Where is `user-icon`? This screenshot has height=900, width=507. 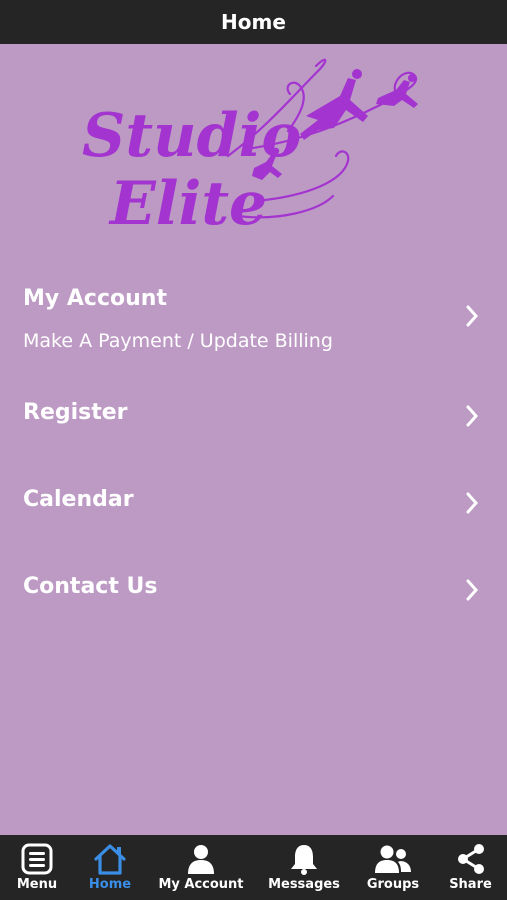
user-icon is located at coordinates (201, 859).